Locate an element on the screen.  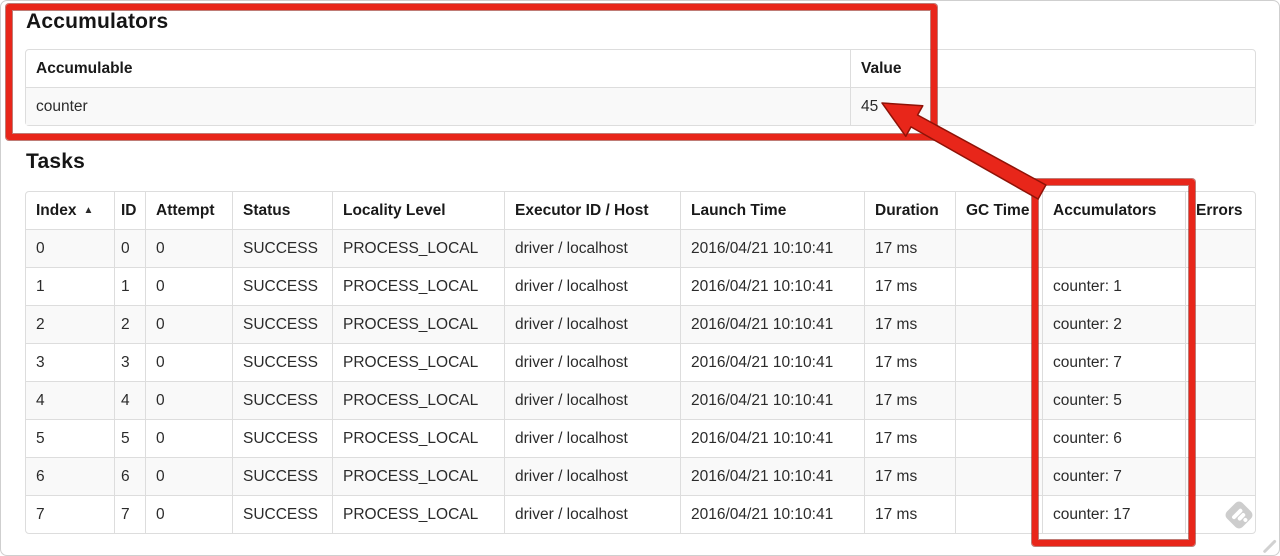
column-header-accumulable: Accumulable is located at coordinates (438, 68).